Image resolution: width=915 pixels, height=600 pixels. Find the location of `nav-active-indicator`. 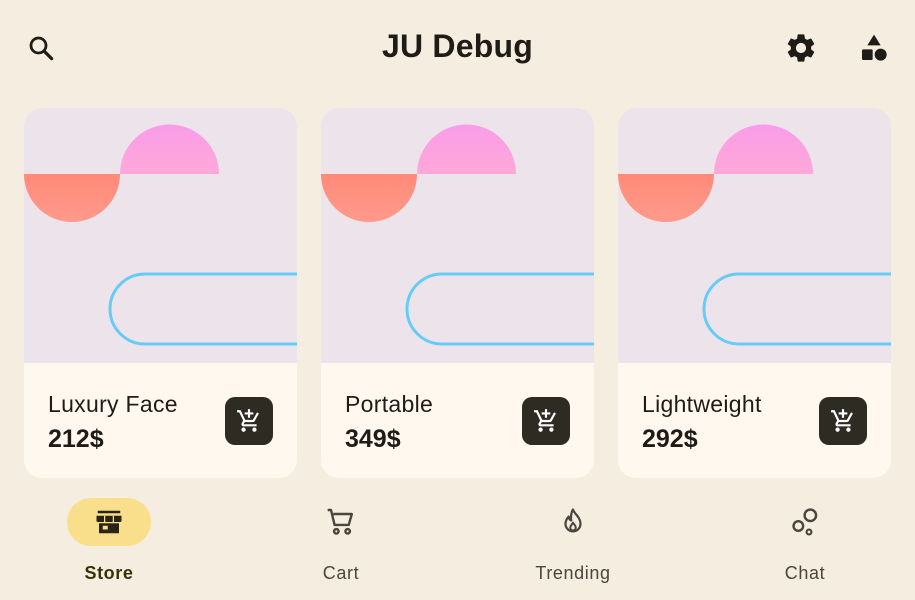

nav-active-indicator is located at coordinates (109, 522).